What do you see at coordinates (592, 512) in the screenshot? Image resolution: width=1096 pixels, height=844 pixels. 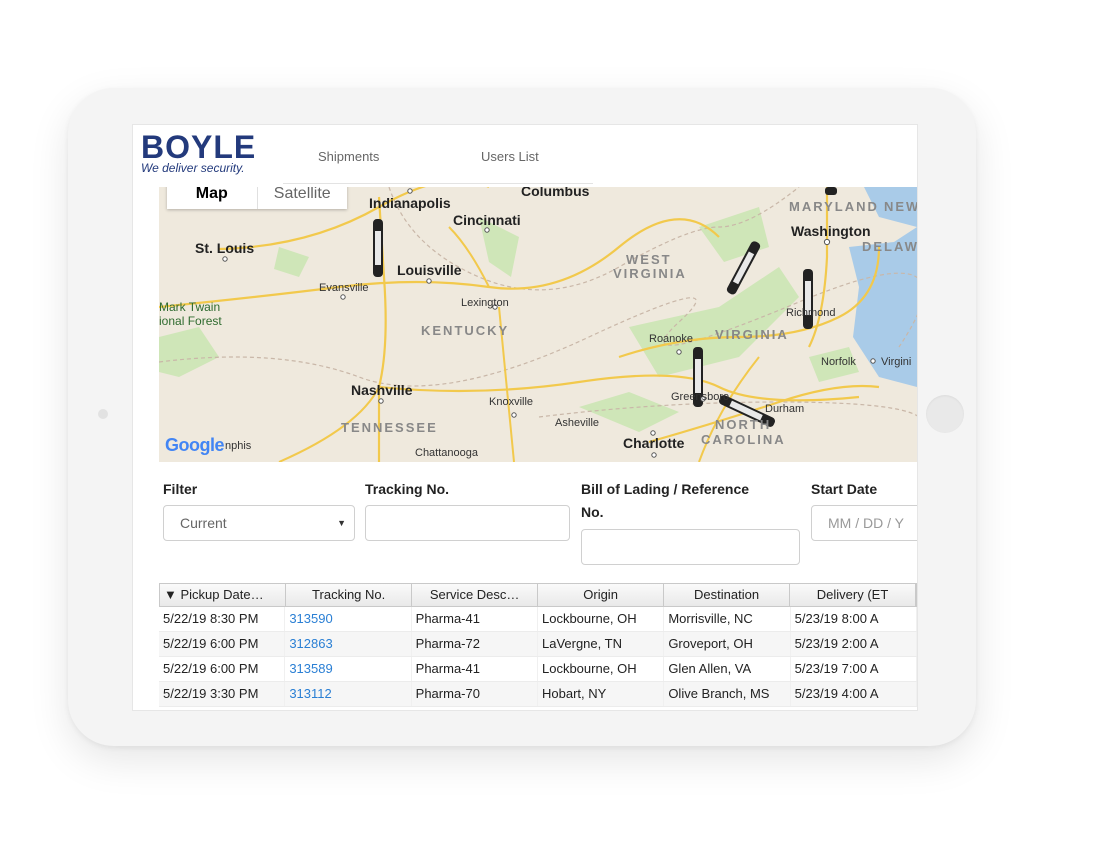 I see `bol-label-line2: No.` at bounding box center [592, 512].